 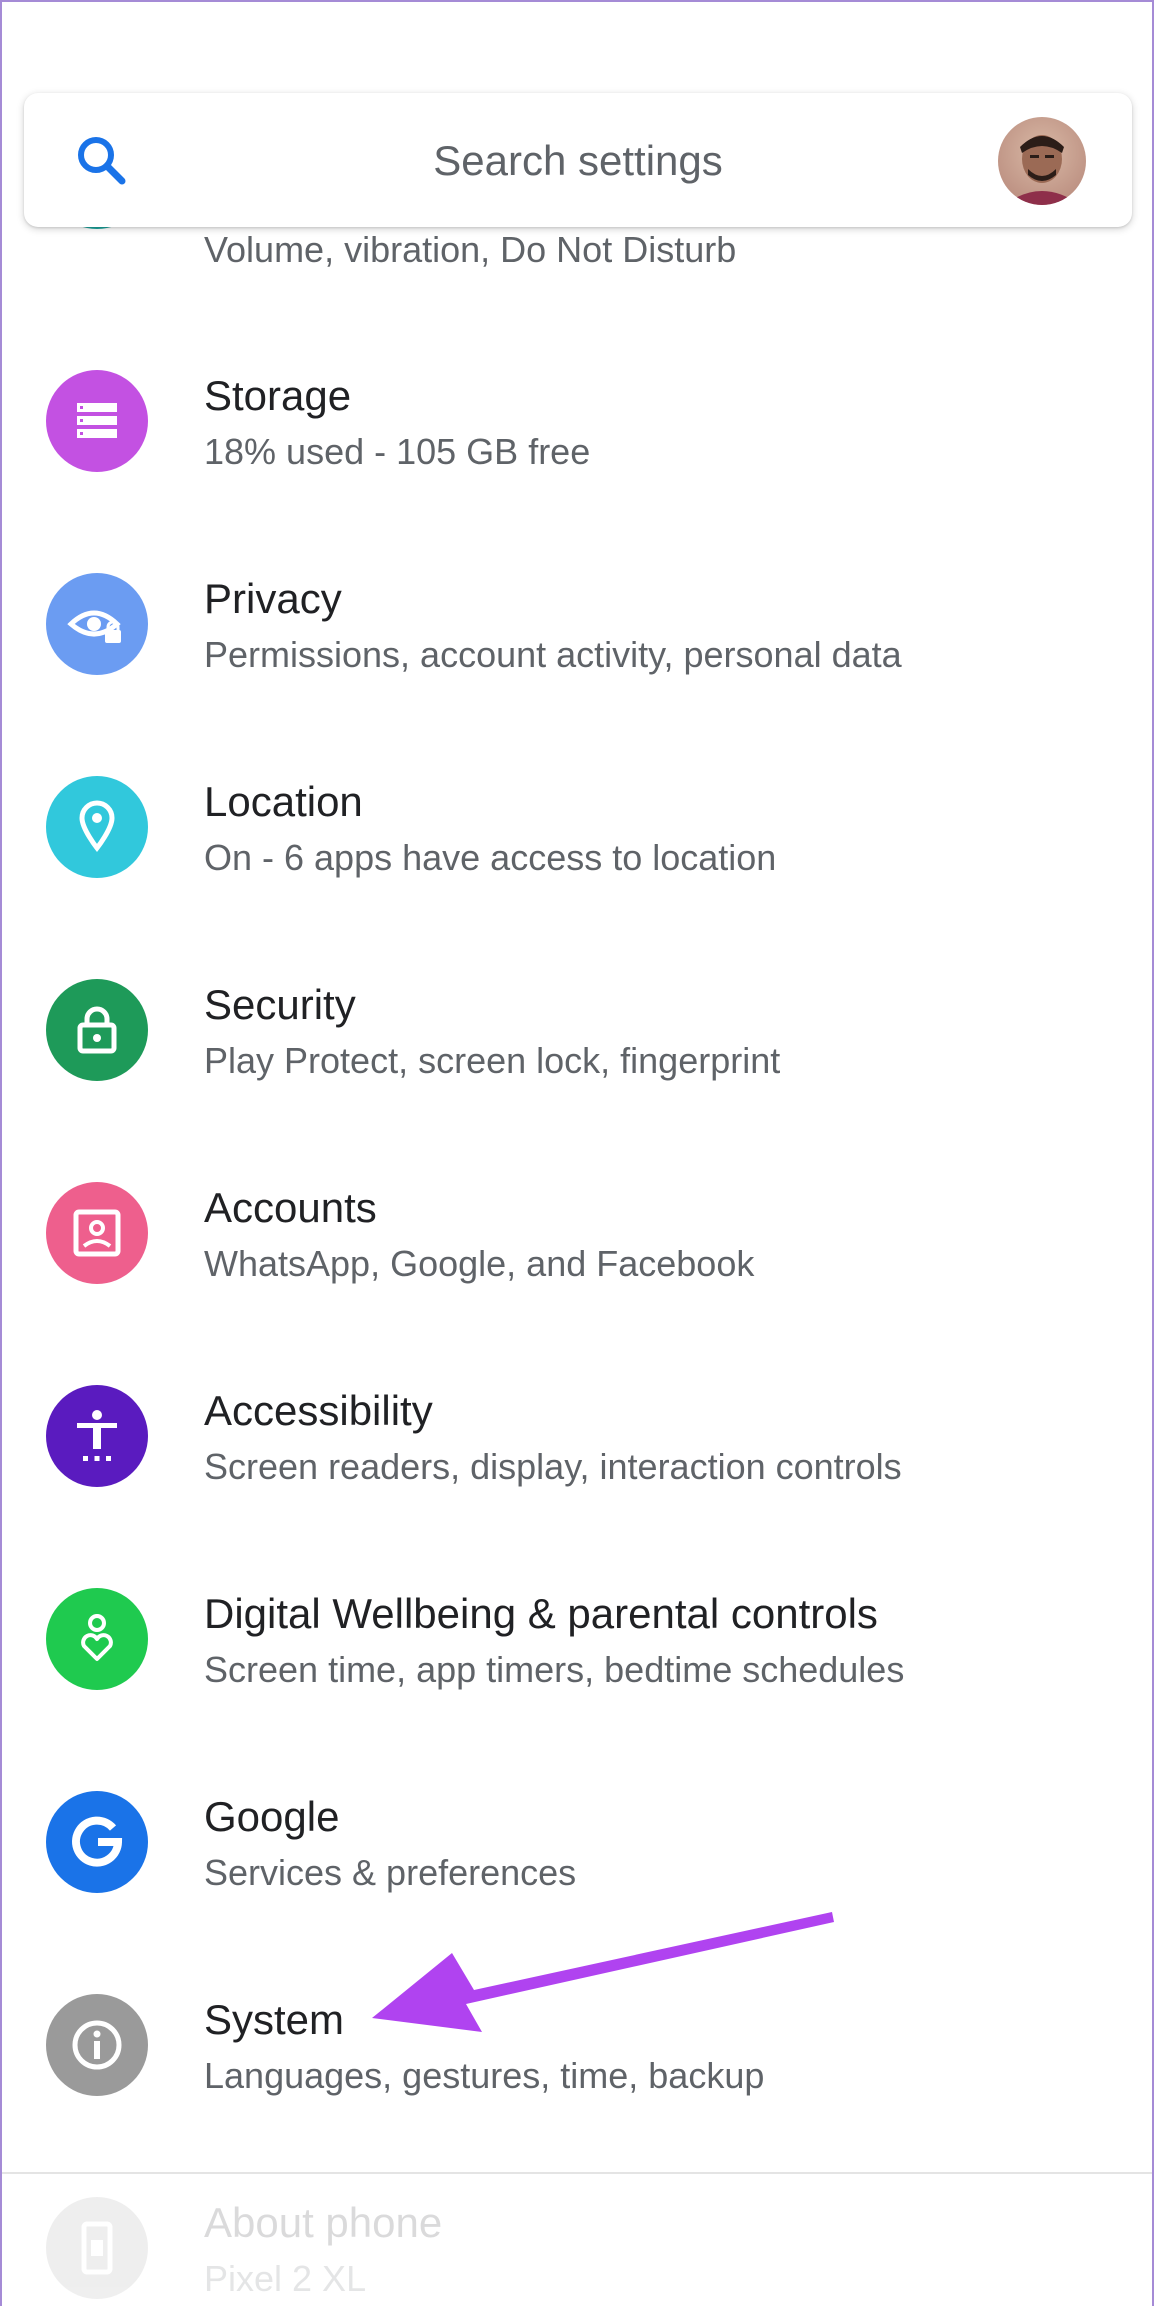 I want to click on settings-item-subtitle: WhatsApp, Google, and Facebook, so click(x=479, y=1263).